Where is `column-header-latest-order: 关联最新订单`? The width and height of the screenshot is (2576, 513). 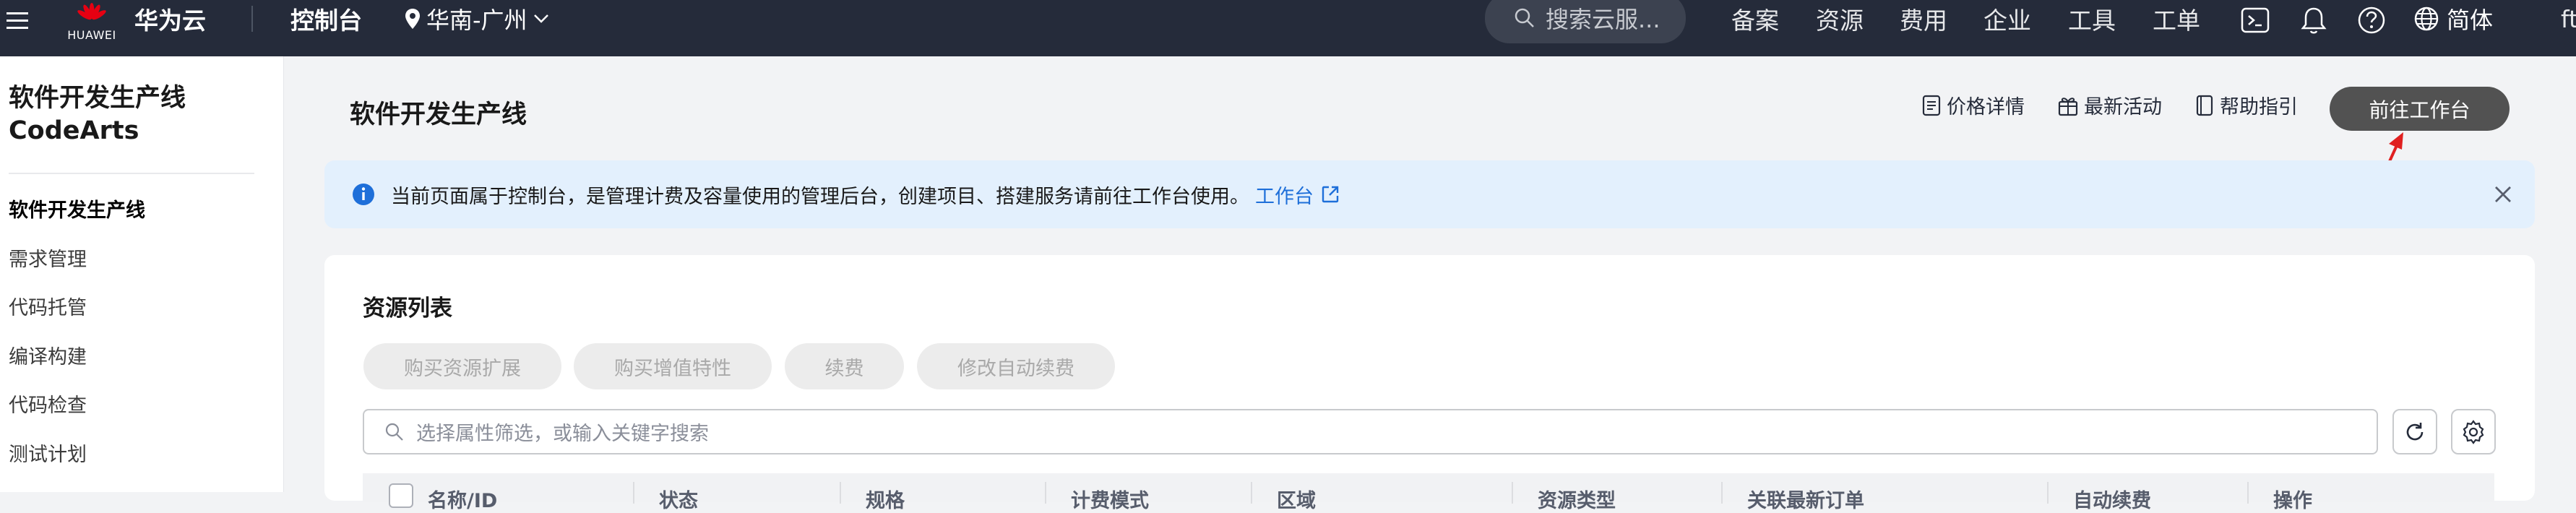
column-header-latest-order: 关联最新订单 is located at coordinates (1805, 501).